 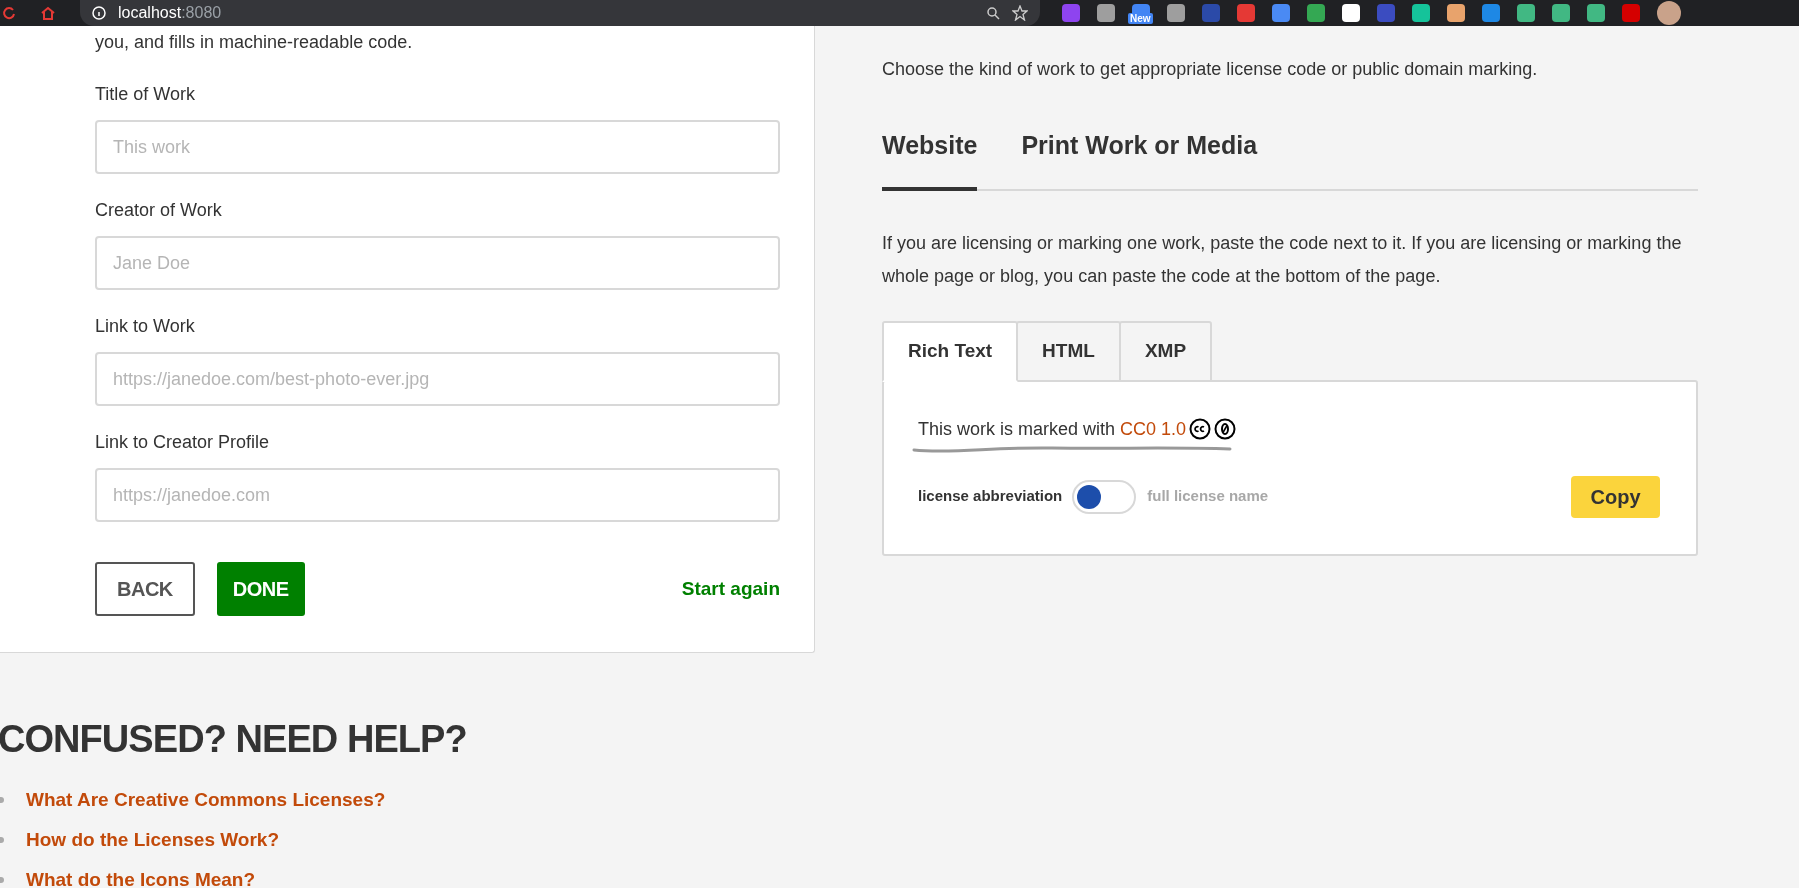 I want to click on new-badge: New, so click(x=1140, y=18).